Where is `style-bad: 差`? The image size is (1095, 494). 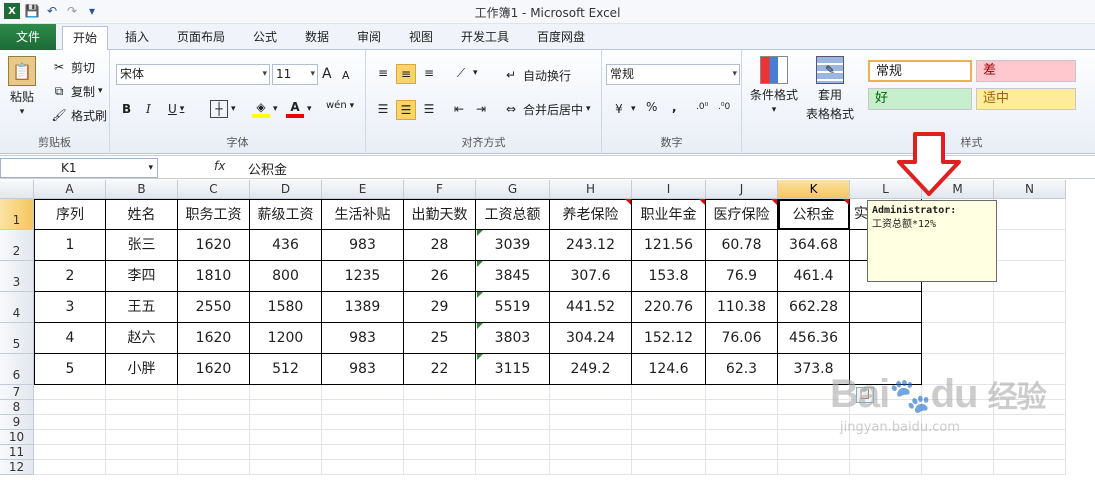
style-bad: 差 is located at coordinates (1026, 71).